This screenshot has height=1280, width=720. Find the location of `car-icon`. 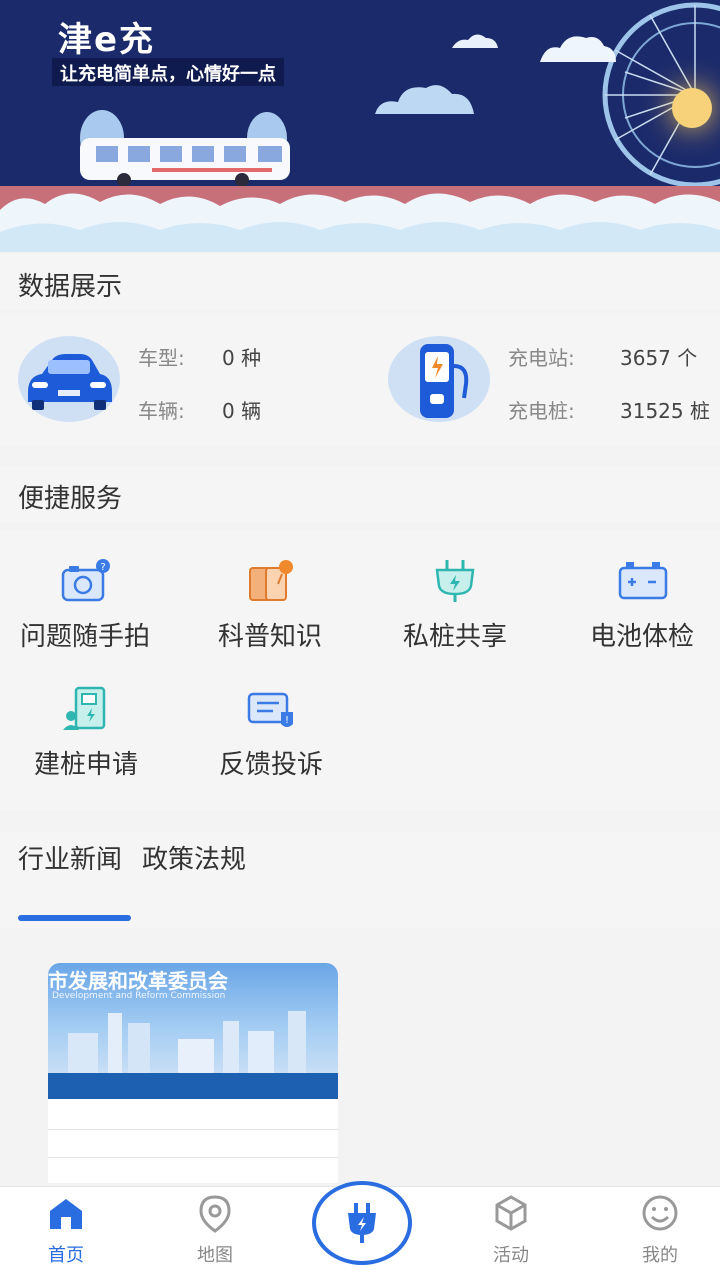

car-icon is located at coordinates (69, 379).